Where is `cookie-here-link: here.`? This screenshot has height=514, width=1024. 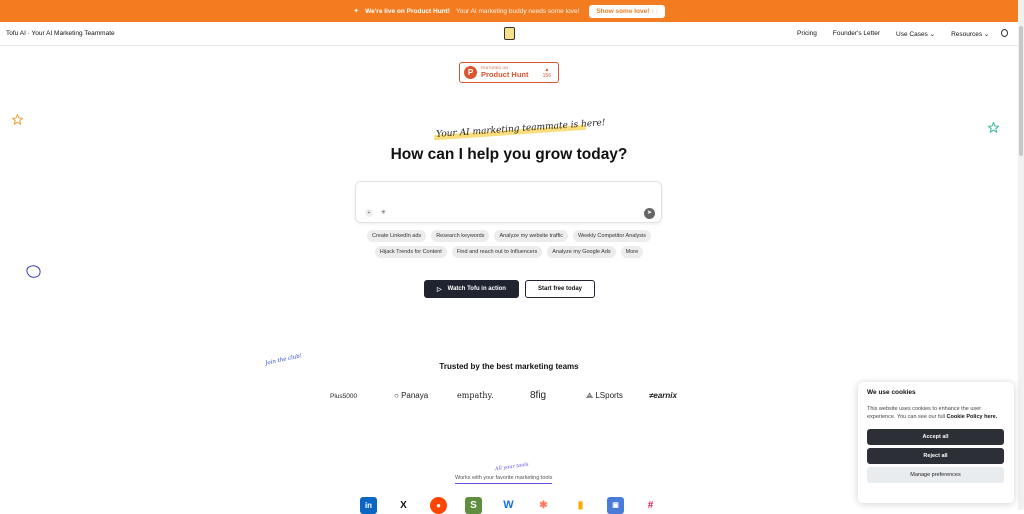
cookie-here-link: here. is located at coordinates (990, 417).